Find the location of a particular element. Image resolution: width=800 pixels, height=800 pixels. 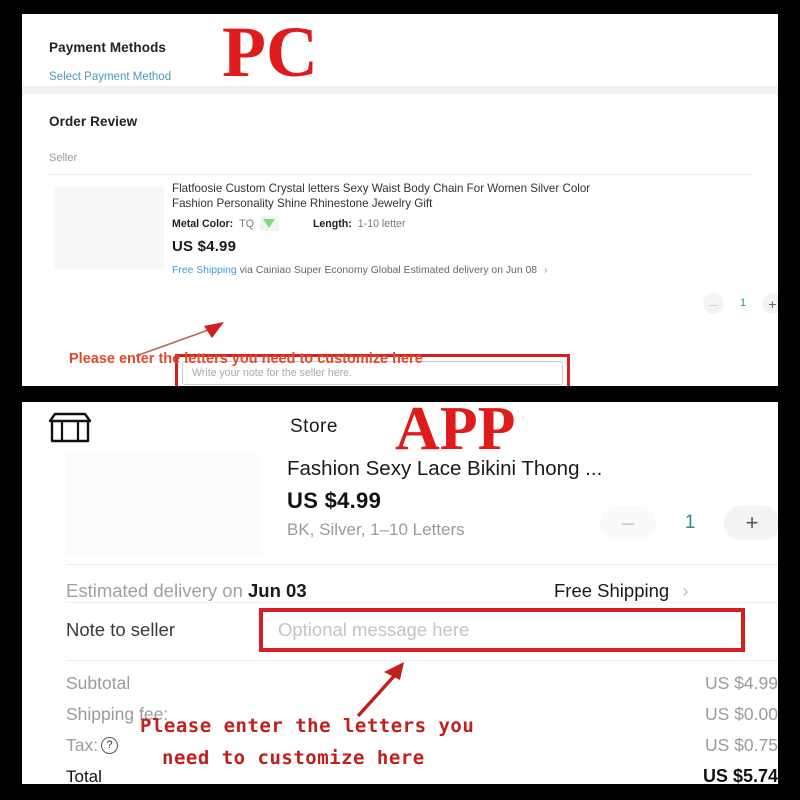

order-review-title: Order Review is located at coordinates (93, 121).